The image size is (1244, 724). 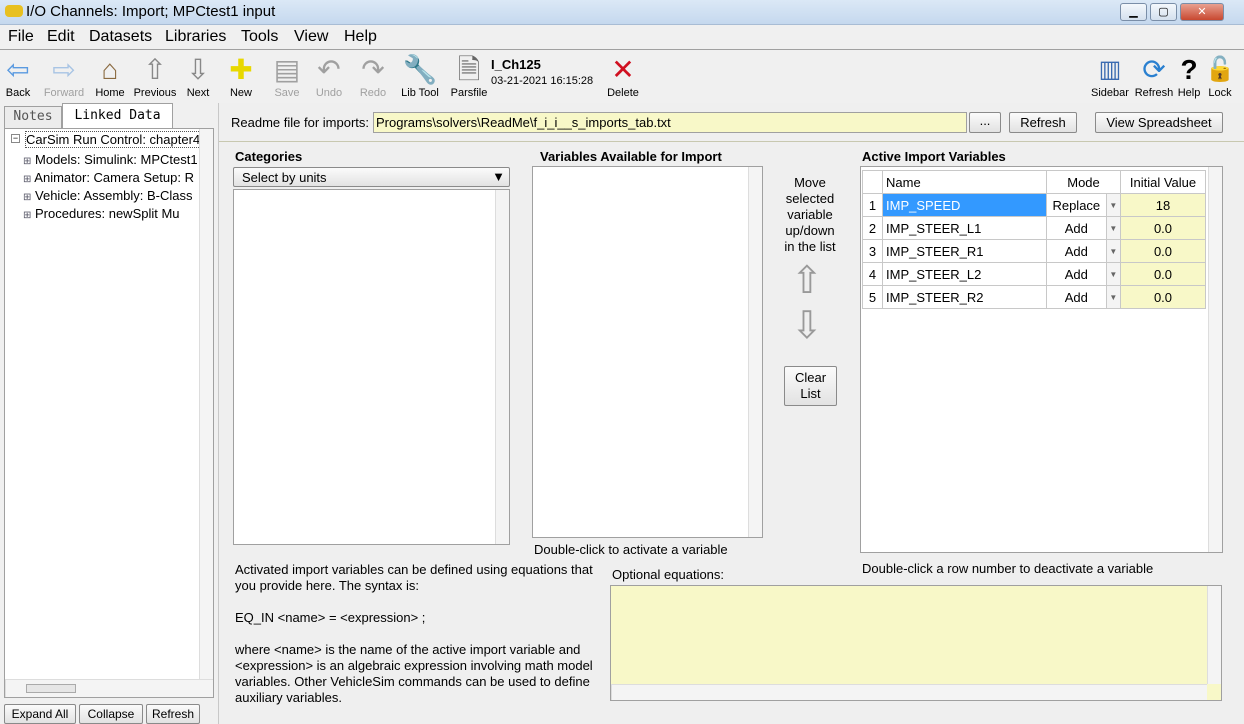 I want to click on scroll-thumb, so click(x=51, y=688).